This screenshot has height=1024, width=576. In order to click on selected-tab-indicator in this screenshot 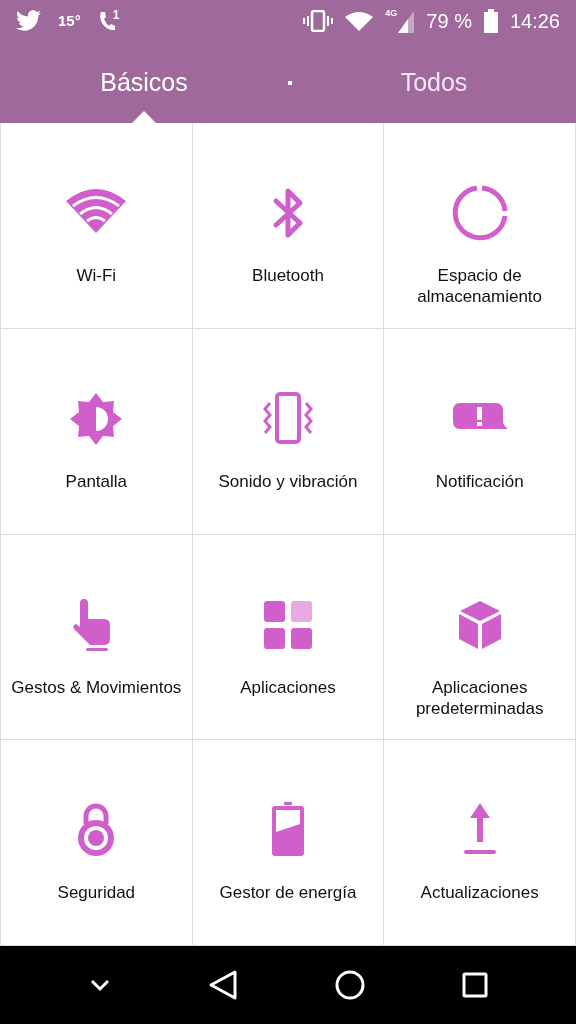, I will do `click(144, 117)`.